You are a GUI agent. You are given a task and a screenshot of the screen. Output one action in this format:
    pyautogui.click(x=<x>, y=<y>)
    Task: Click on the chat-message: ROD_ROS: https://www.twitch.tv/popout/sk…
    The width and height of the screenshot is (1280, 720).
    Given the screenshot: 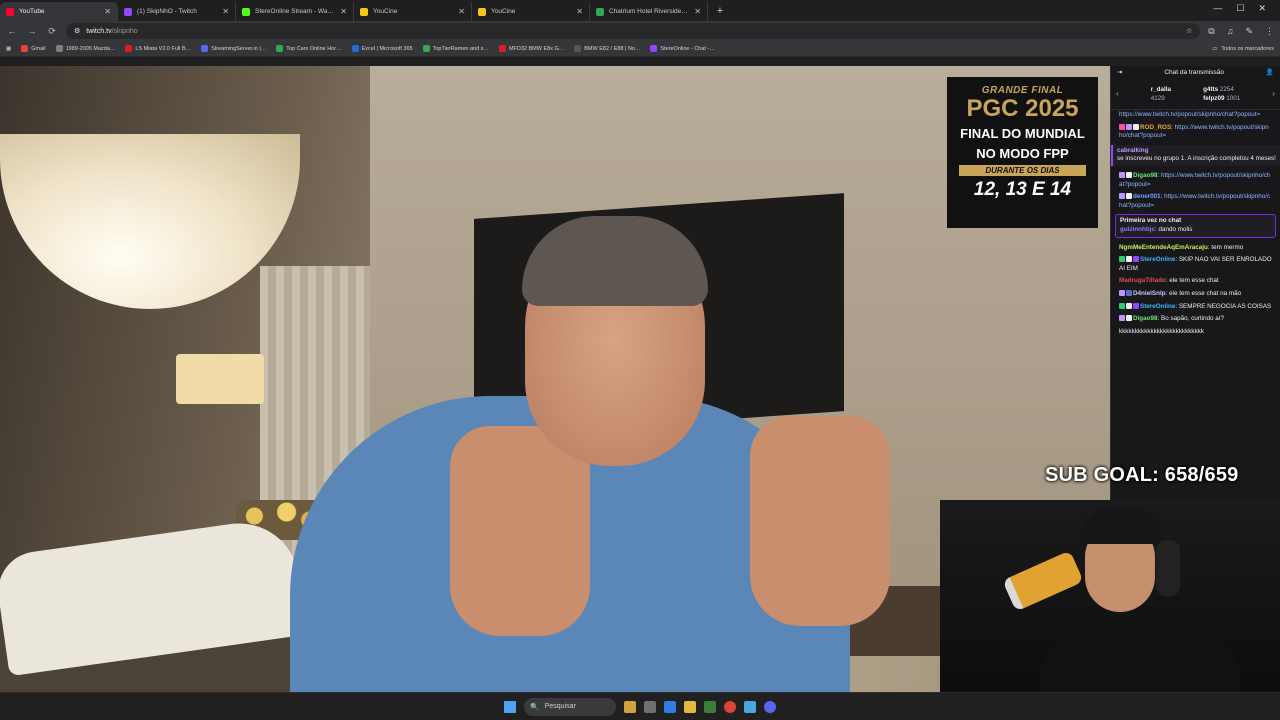 What is the action you would take?
    pyautogui.click(x=1194, y=131)
    